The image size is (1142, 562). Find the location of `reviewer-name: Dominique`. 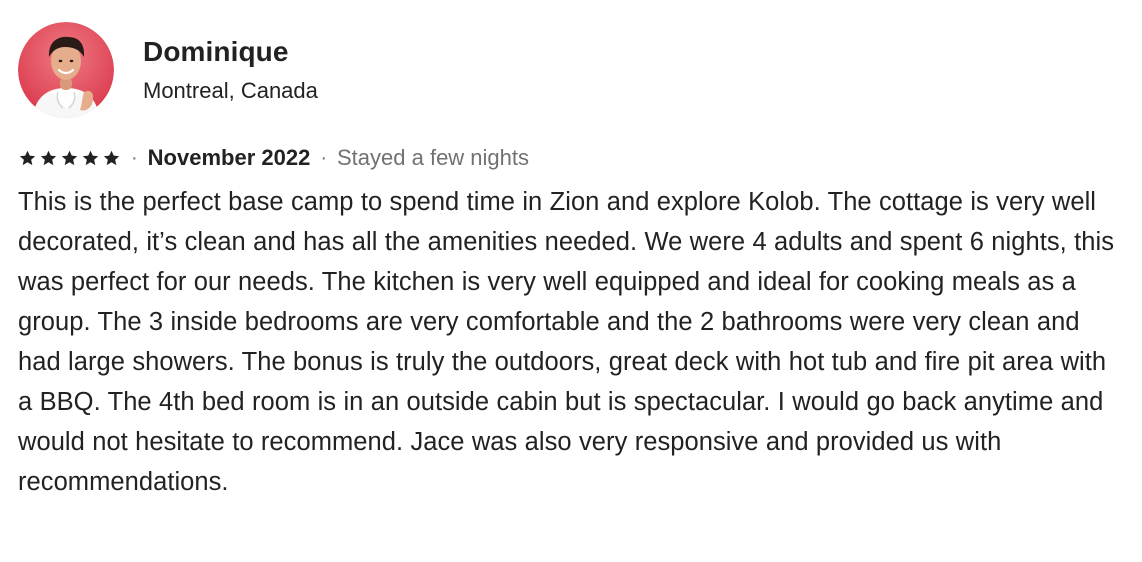

reviewer-name: Dominique is located at coordinates (230, 52).